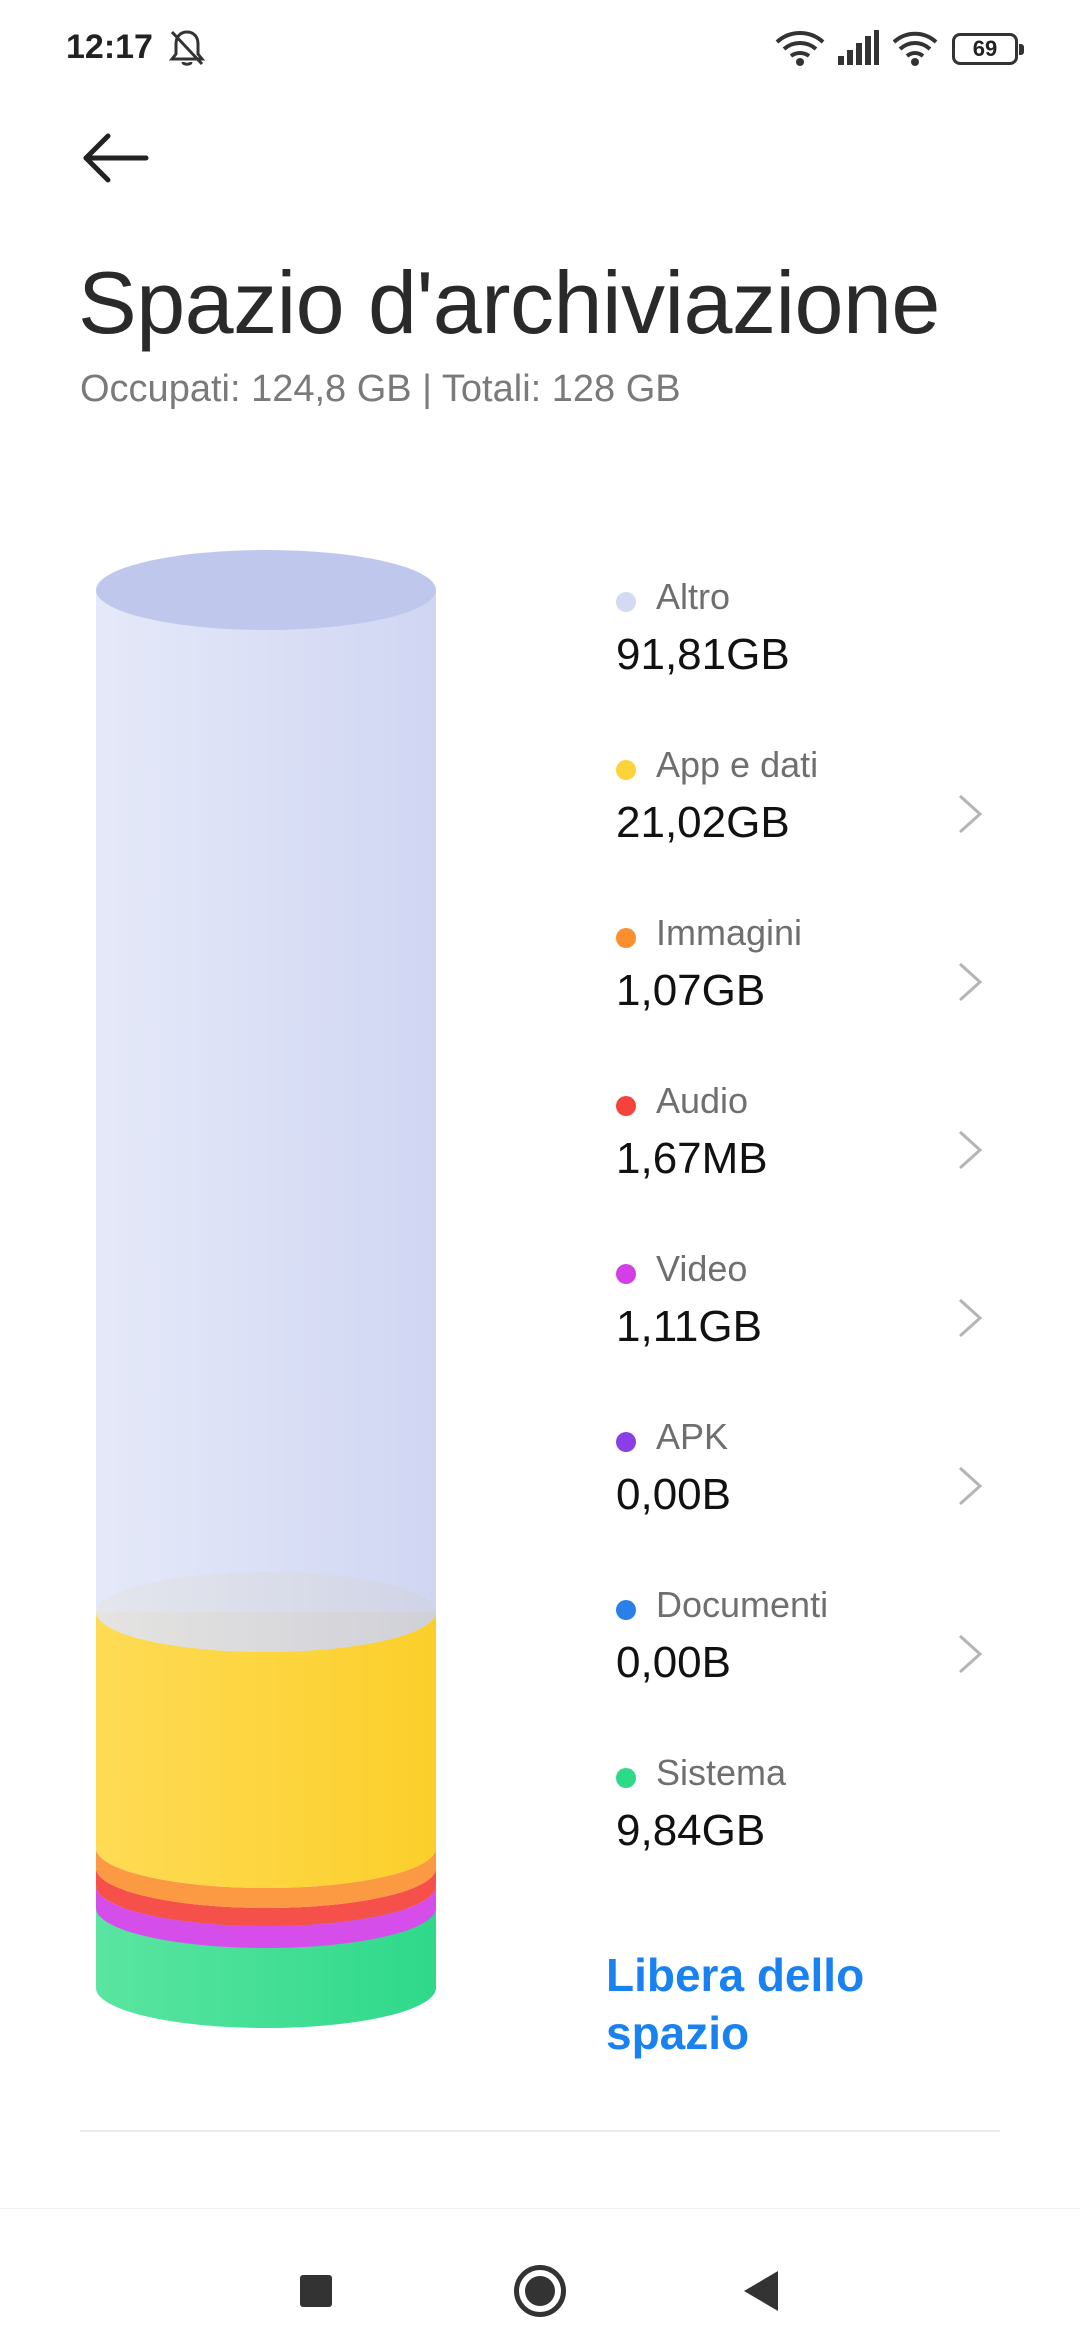 The width and height of the screenshot is (1080, 2340). What do you see at coordinates (540, 2291) in the screenshot?
I see `home-circle-icon` at bounding box center [540, 2291].